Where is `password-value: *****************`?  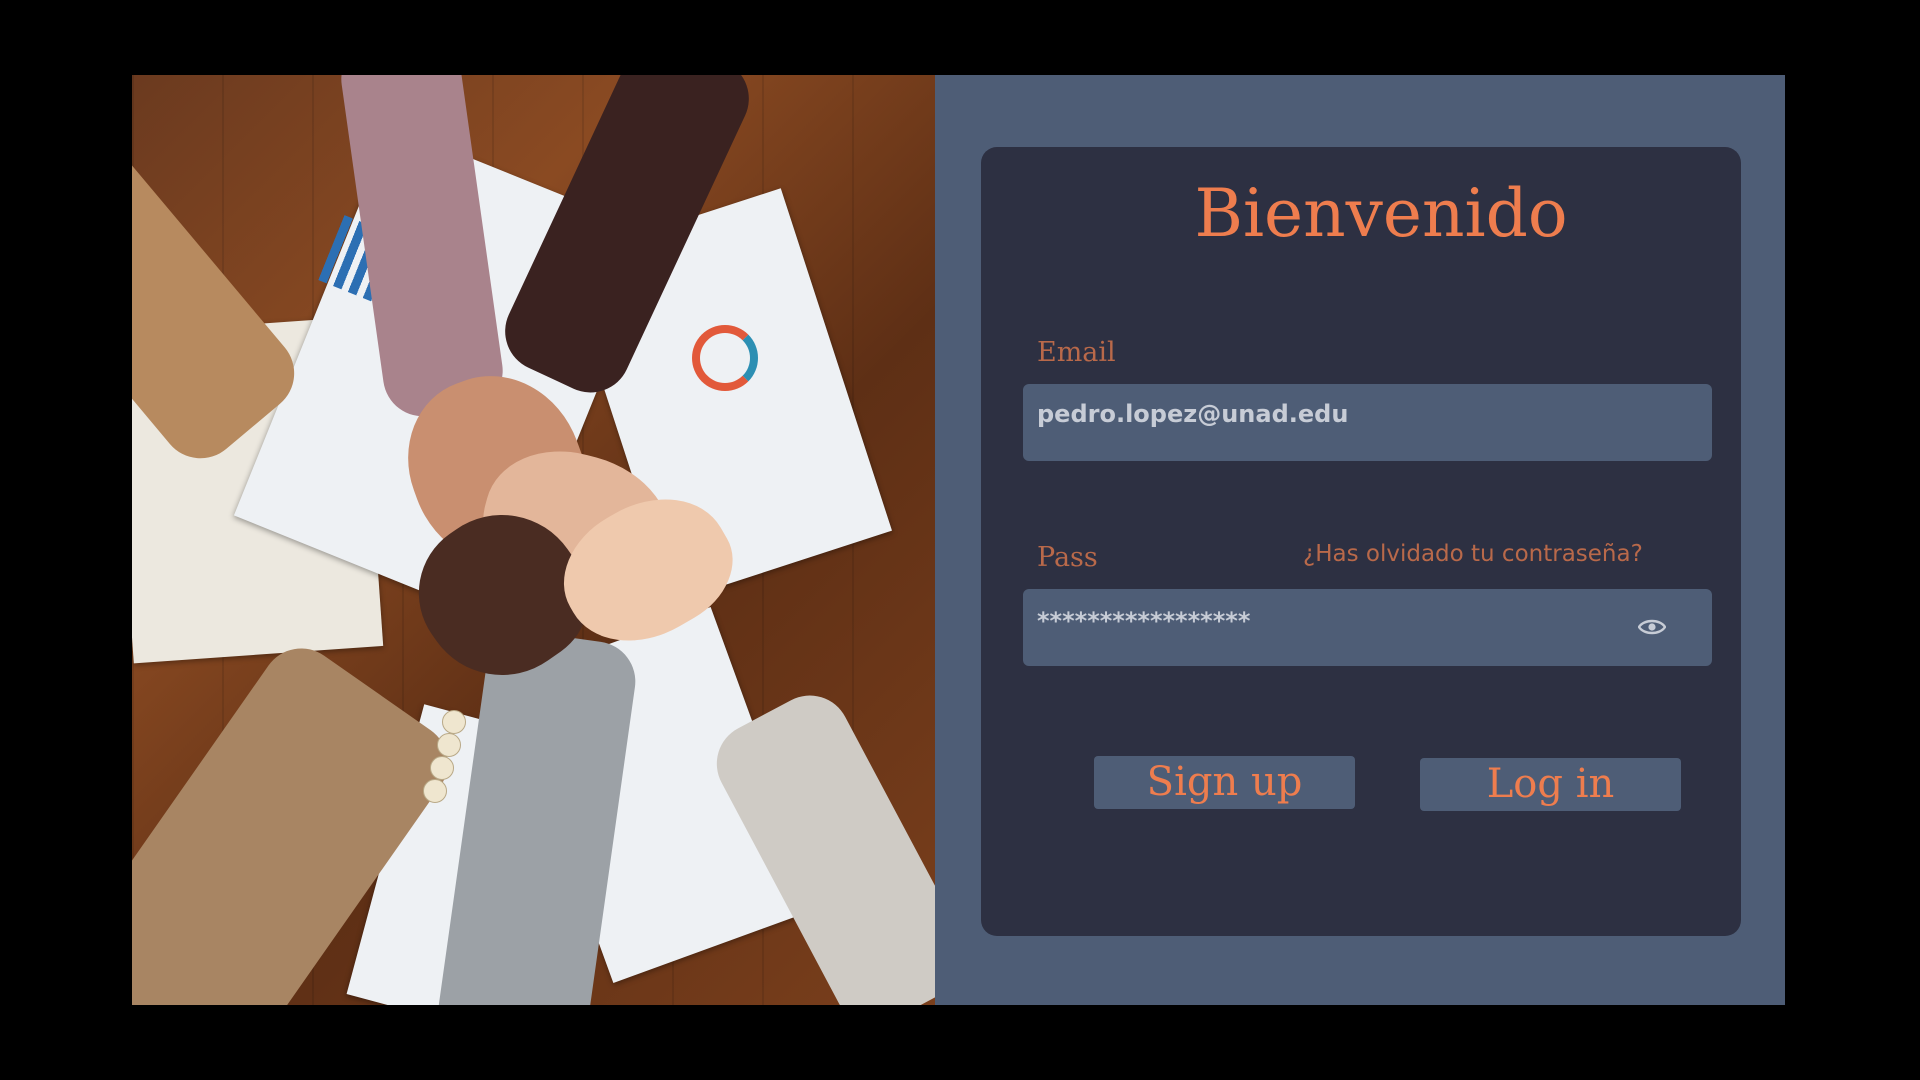 password-value: ***************** is located at coordinates (1144, 621).